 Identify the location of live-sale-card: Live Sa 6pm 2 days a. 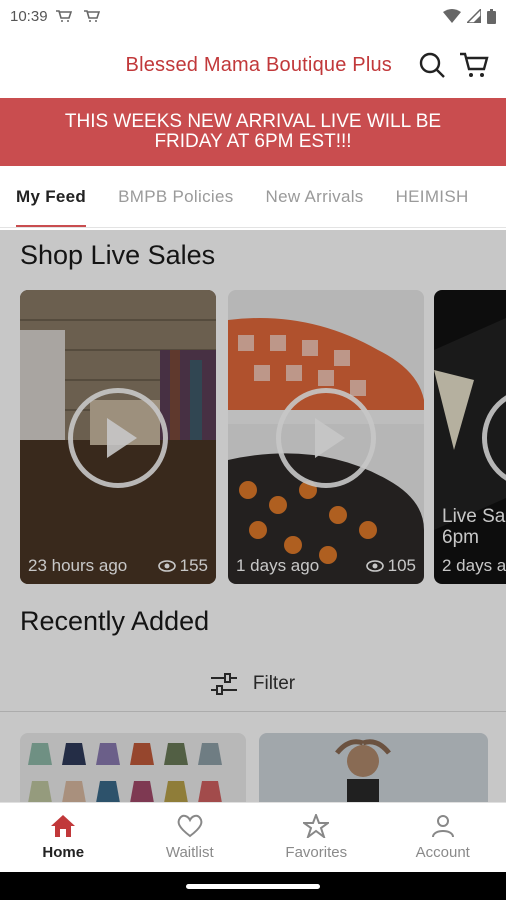
(470, 437).